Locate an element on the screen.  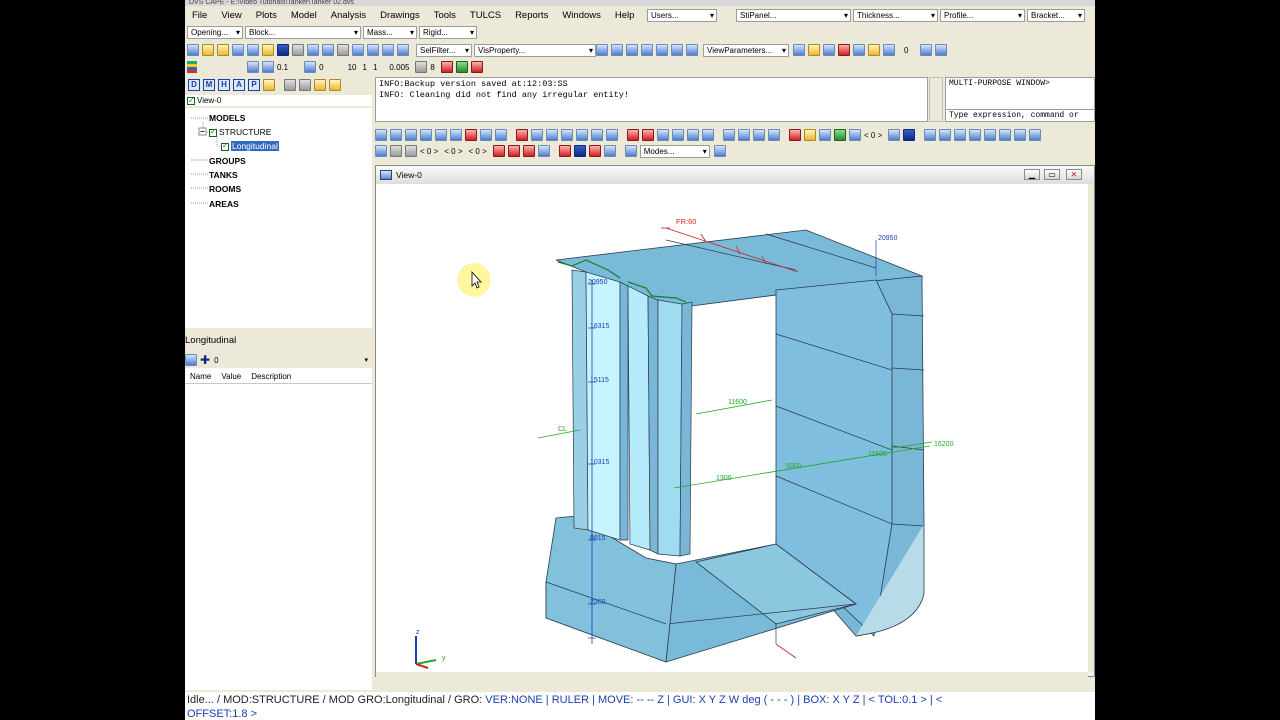
find-icon is located at coordinates (269, 85).